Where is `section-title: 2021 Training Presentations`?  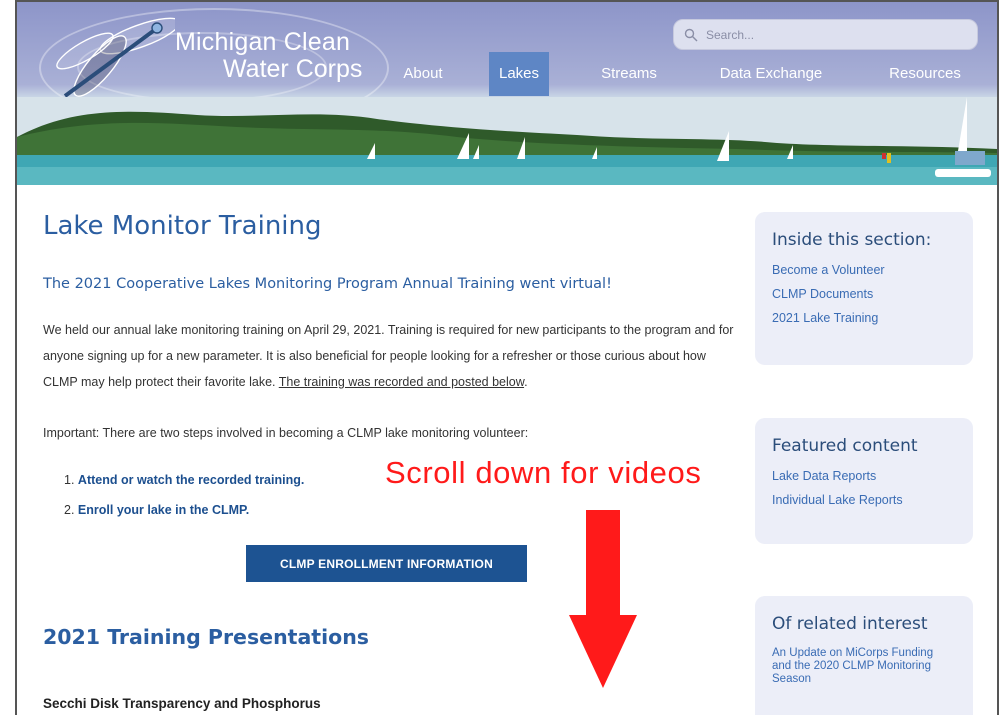 section-title: 2021 Training Presentations is located at coordinates (206, 637).